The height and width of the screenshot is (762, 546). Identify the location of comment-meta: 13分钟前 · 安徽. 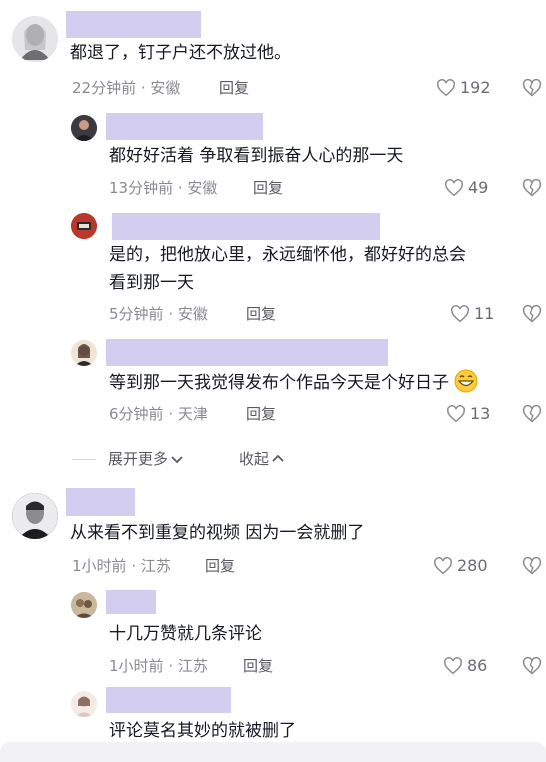
(163, 188).